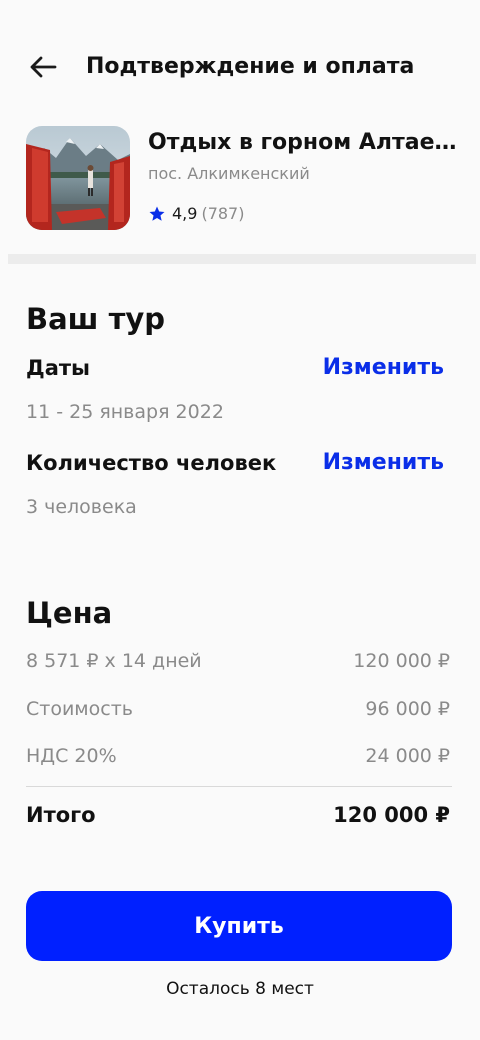  I want to click on dates-value: 11 - 25 января 2022, so click(125, 412).